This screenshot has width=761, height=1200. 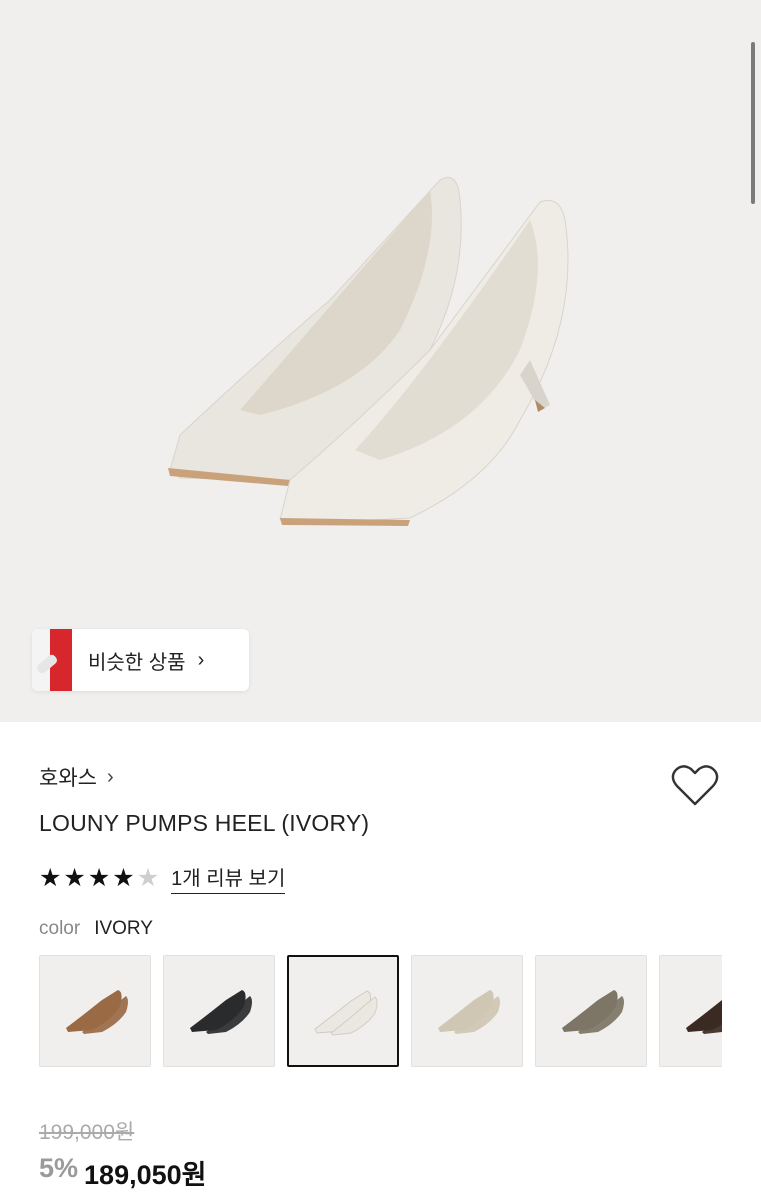 I want to click on rating: ★ ★ ★ ★ ★ 1개 리뷰 보기, so click(x=162, y=878).